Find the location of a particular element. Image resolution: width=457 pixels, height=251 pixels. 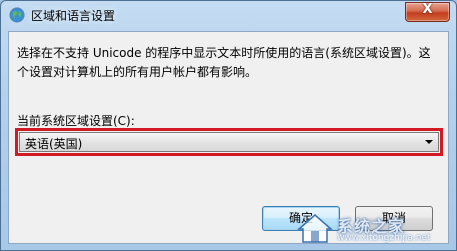

close-icon: X is located at coordinates (427, 9).